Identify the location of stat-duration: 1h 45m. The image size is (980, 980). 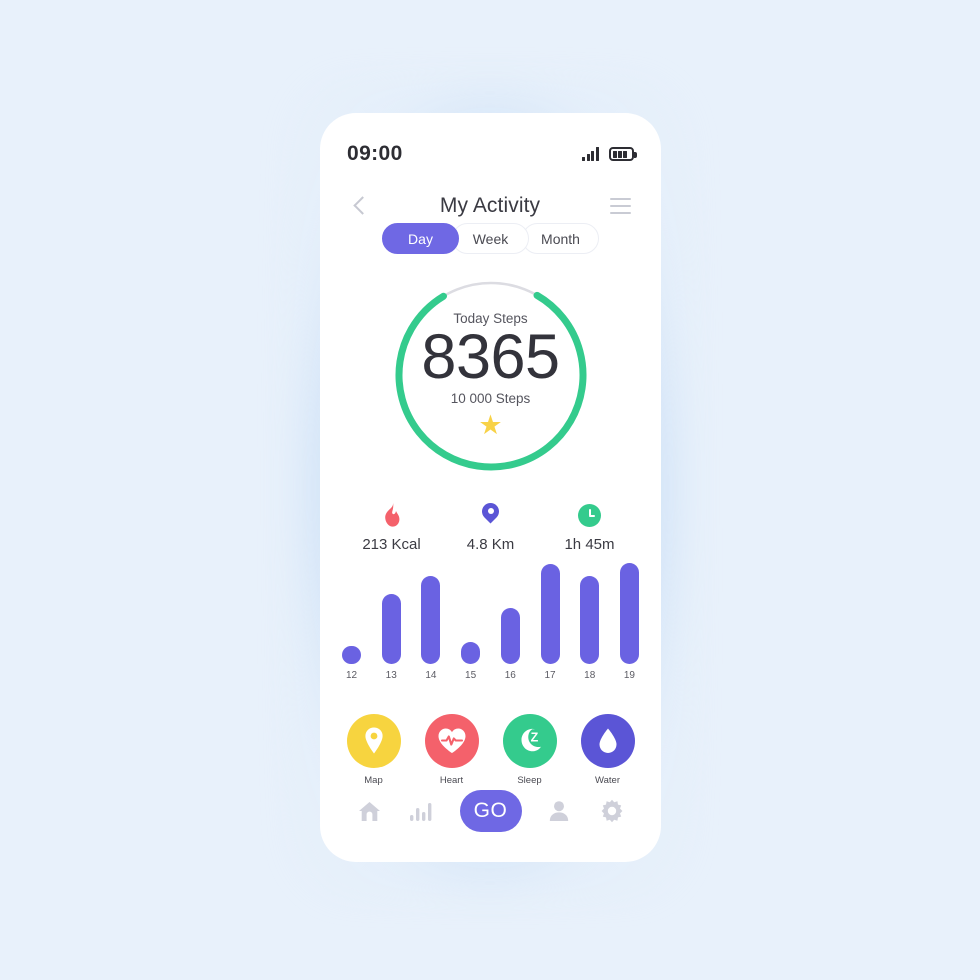
(589, 527).